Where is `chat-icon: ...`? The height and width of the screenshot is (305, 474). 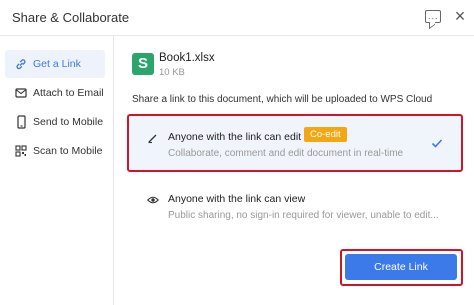
chat-icon: ... is located at coordinates (433, 16).